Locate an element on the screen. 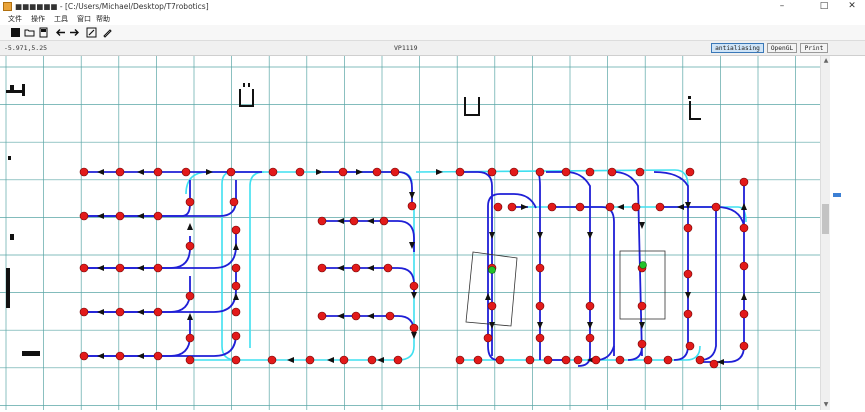 This screenshot has height=412, width=865. antialiasing-button: antialiasing is located at coordinates (737, 48).